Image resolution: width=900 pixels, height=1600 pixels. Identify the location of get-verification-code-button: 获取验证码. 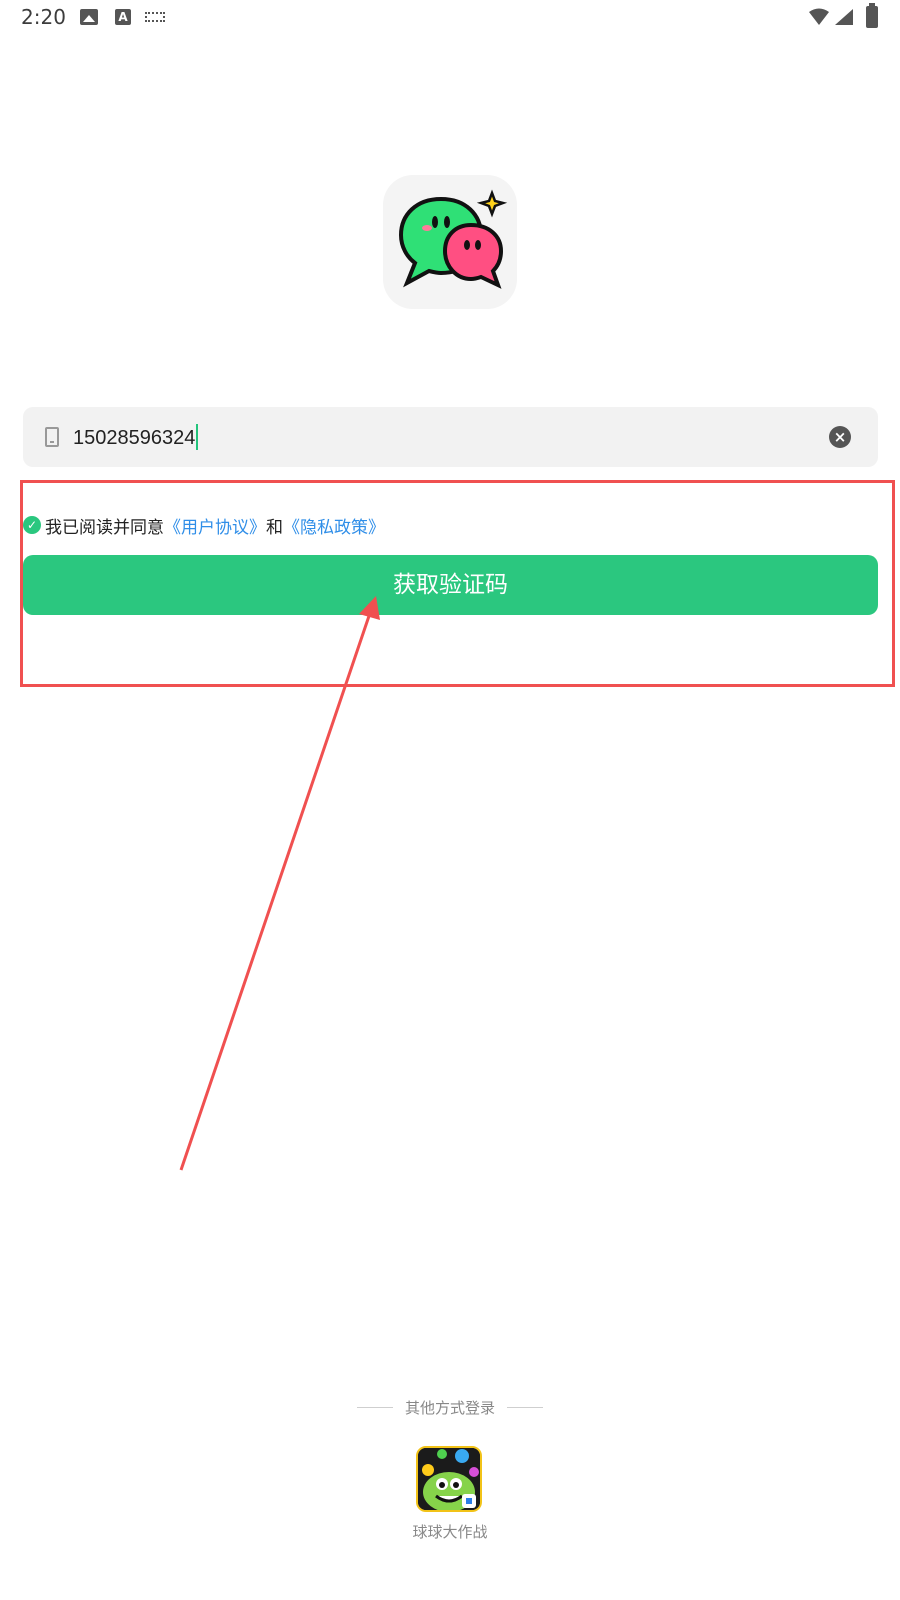
(450, 585).